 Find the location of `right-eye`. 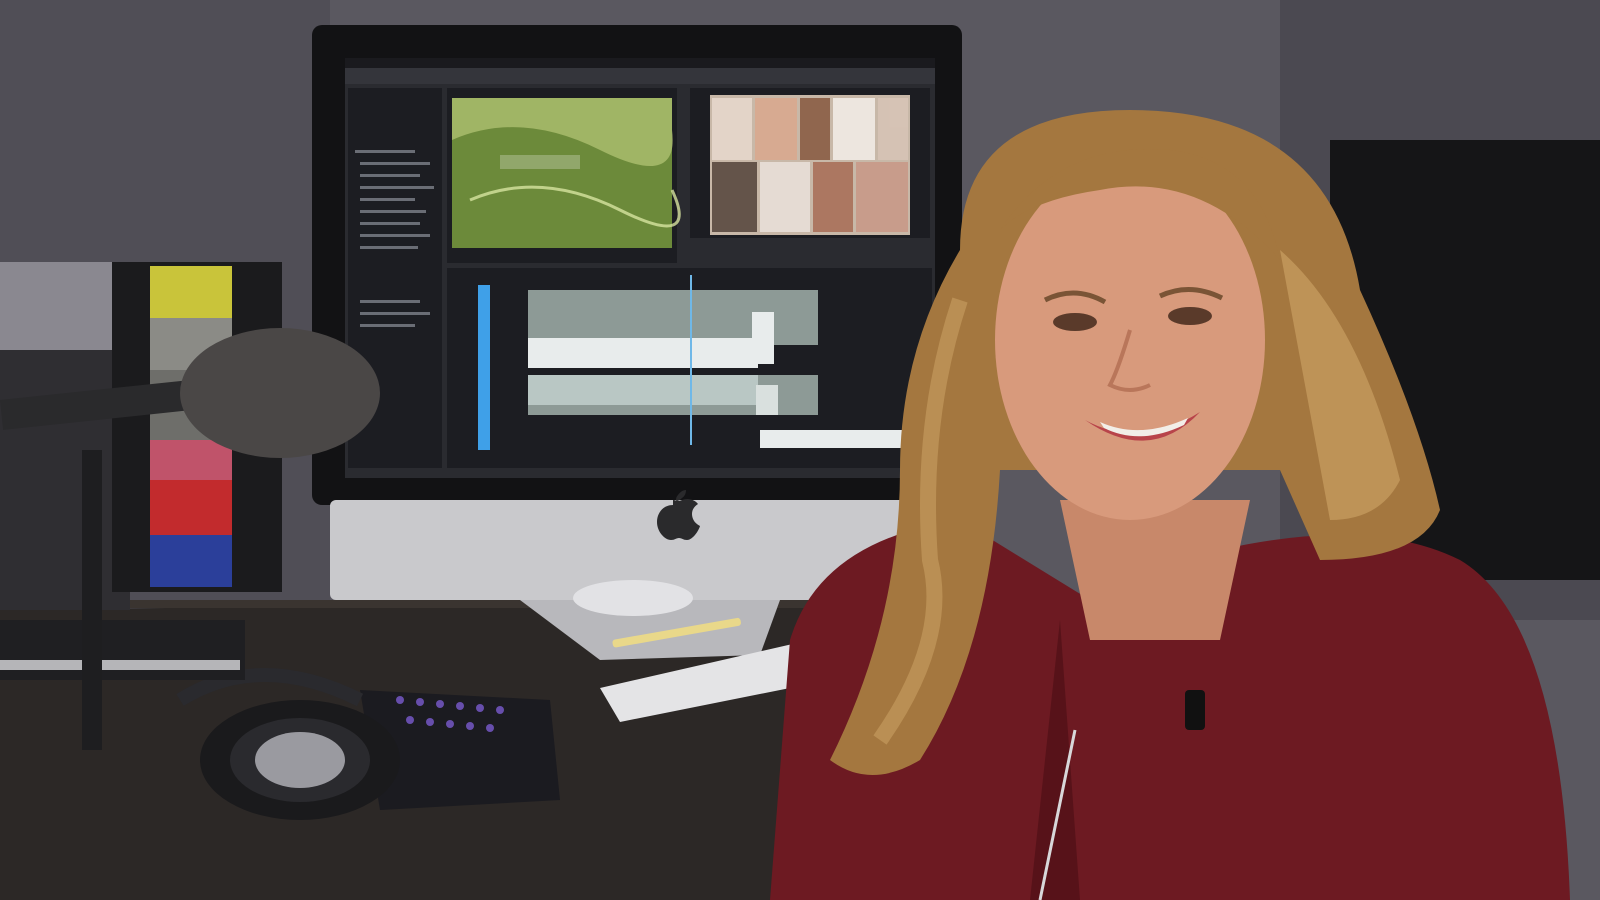

right-eye is located at coordinates (1190, 316).